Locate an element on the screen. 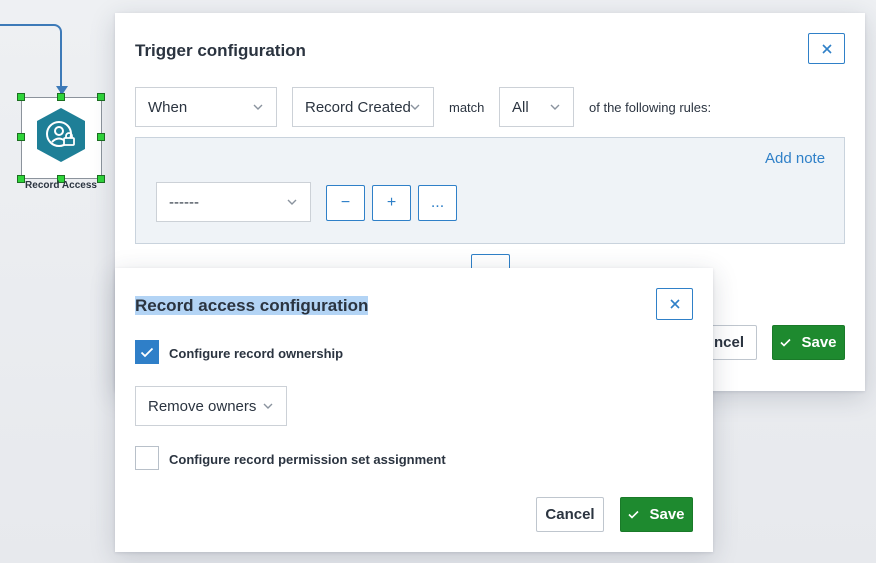  when-select-value: When is located at coordinates (168, 107).